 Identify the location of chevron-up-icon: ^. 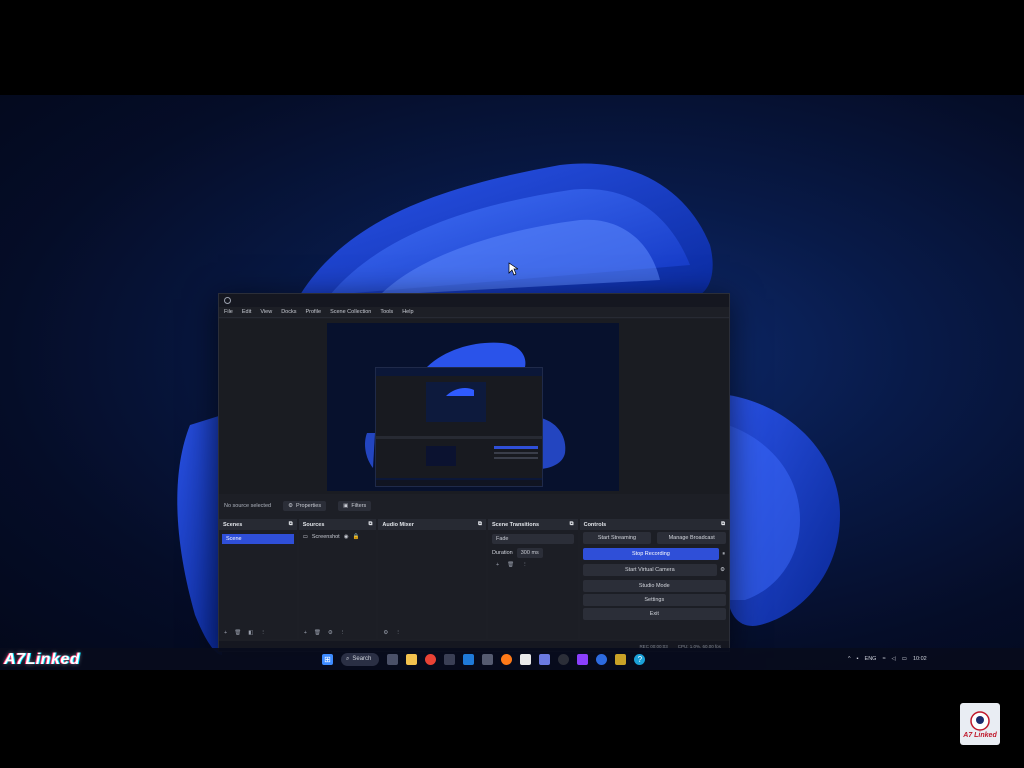
(849, 659).